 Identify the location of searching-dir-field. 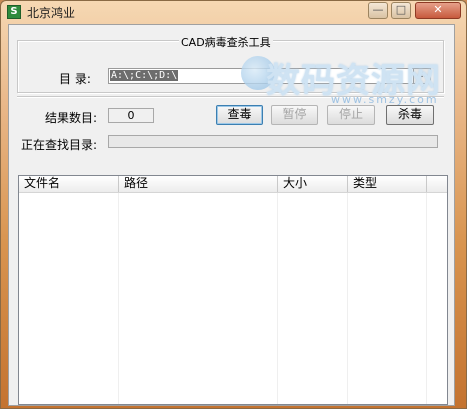
(273, 141).